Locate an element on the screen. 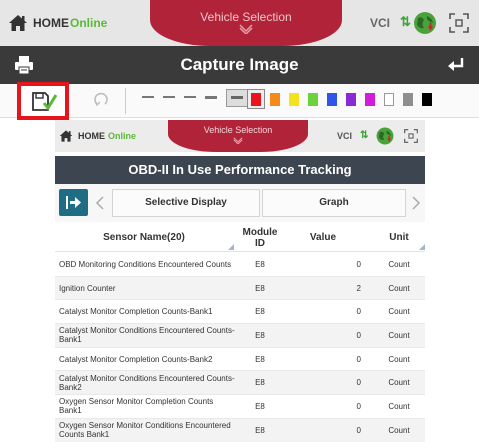  cell-sensor-name: Ignition Counter is located at coordinates (87, 288).